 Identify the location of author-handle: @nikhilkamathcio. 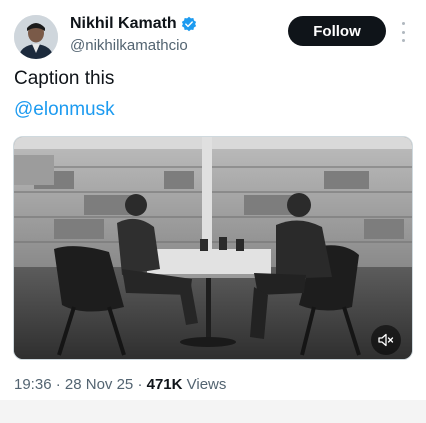
(129, 45).